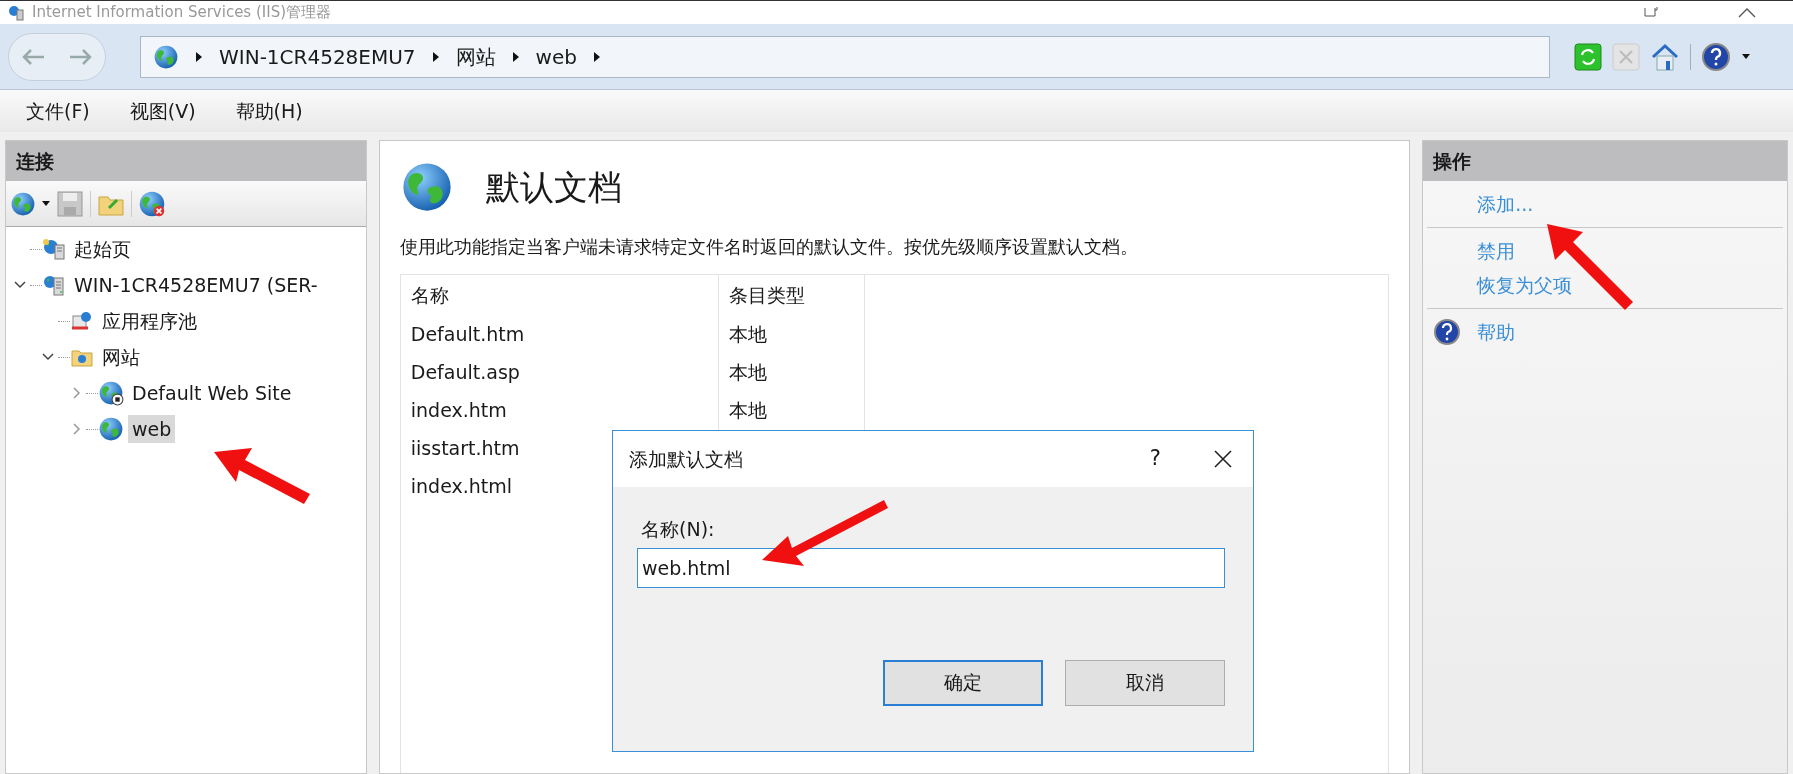 The height and width of the screenshot is (774, 1793). What do you see at coordinates (54, 249) in the screenshot?
I see `start-page-icon` at bounding box center [54, 249].